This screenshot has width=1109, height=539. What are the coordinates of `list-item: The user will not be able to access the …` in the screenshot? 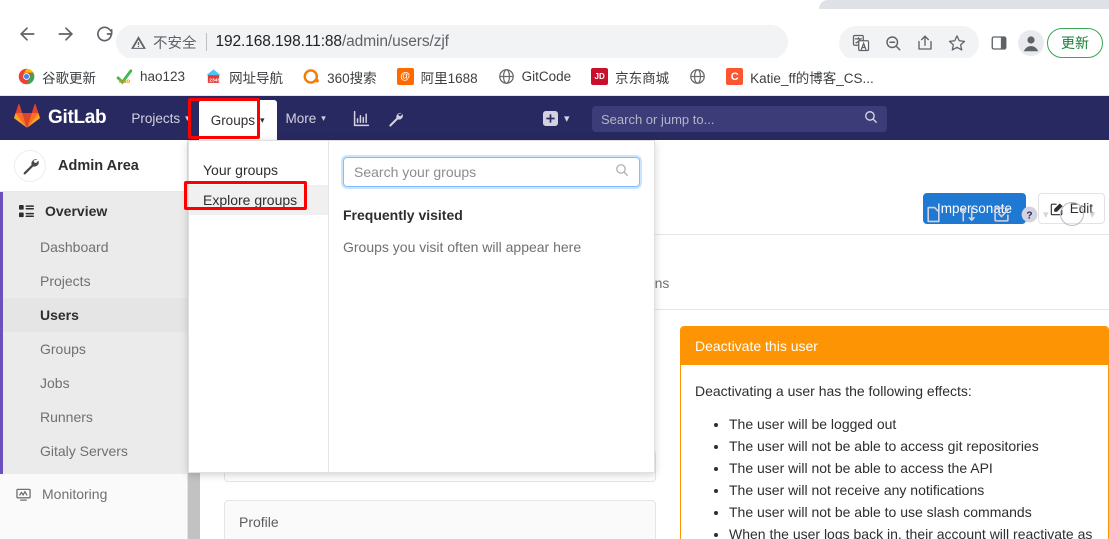 It's located at (911, 468).